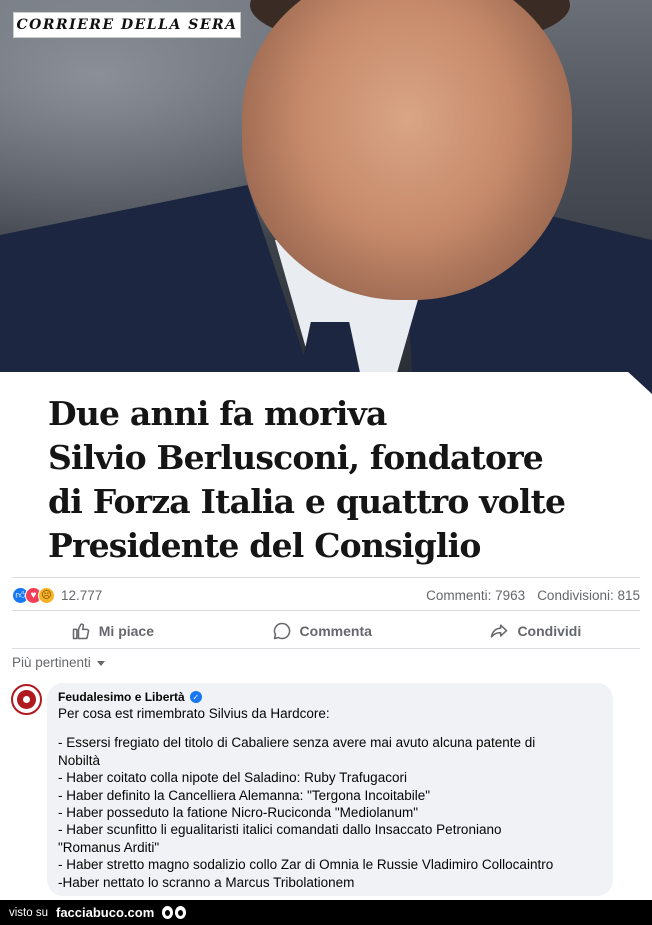 The width and height of the screenshot is (652, 925). I want to click on share-button: Condividi, so click(535, 631).